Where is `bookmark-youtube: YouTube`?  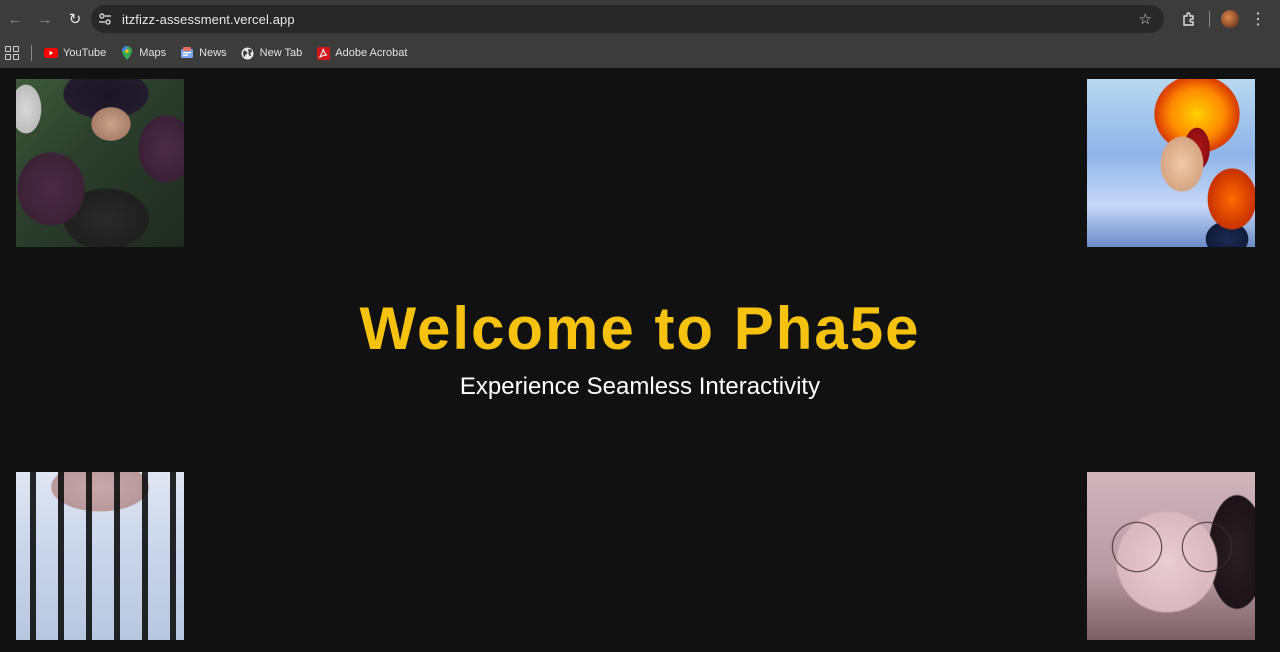
bookmark-youtube: YouTube is located at coordinates (75, 53).